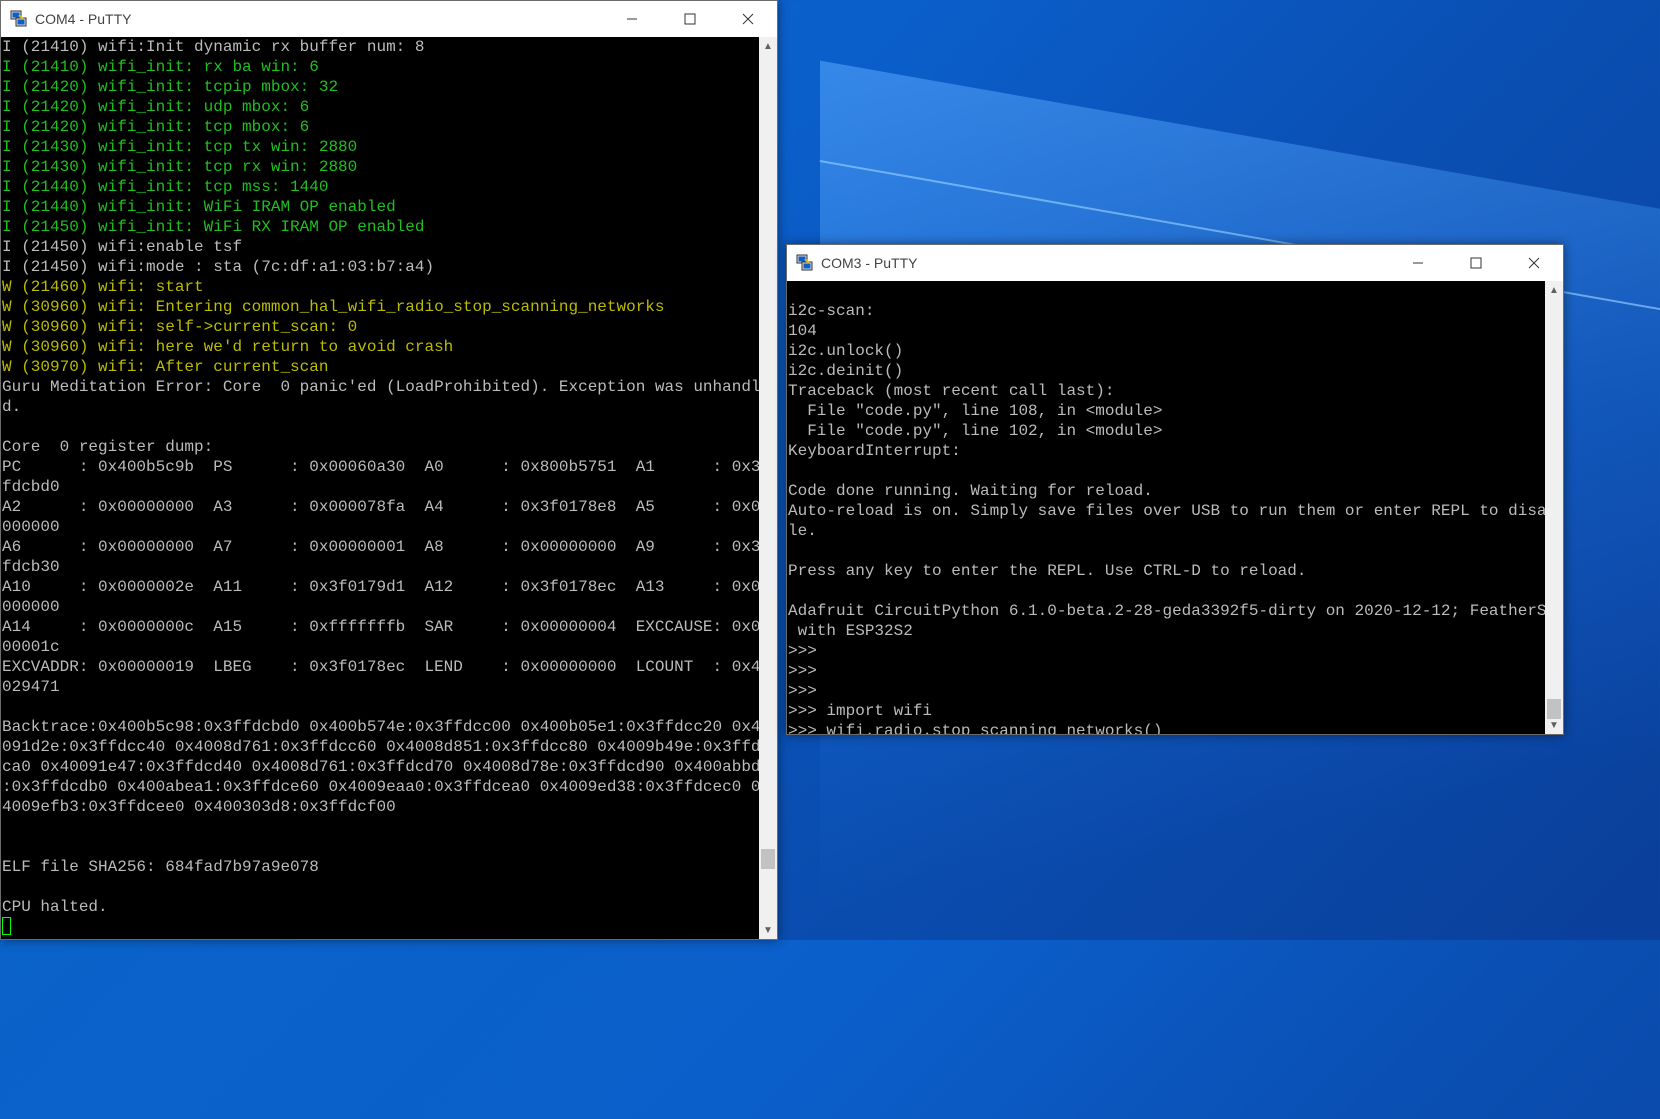 Image resolution: width=1660 pixels, height=1119 pixels. Describe the element at coordinates (975, 411) in the screenshot. I see `terminal-line: File "code.py", line 108, in <module>` at that location.